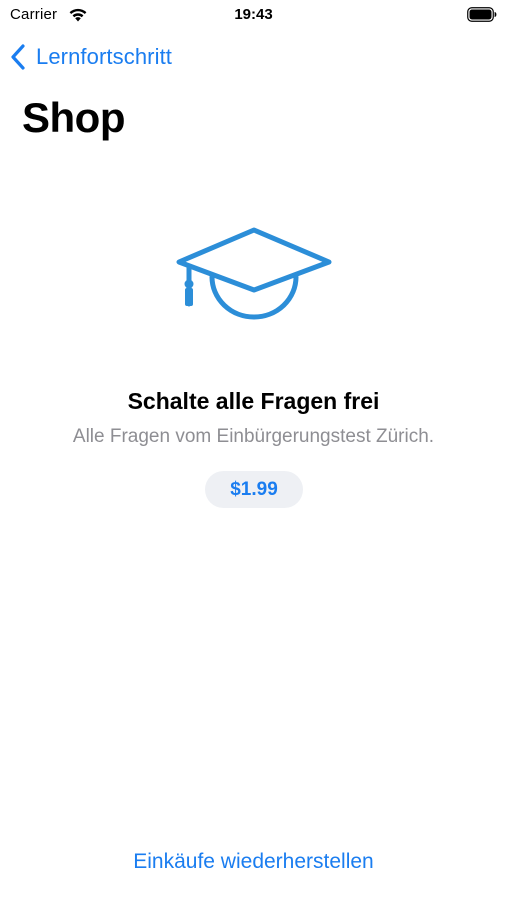 The height and width of the screenshot is (900, 507). I want to click on clock: 19:43, so click(253, 14).